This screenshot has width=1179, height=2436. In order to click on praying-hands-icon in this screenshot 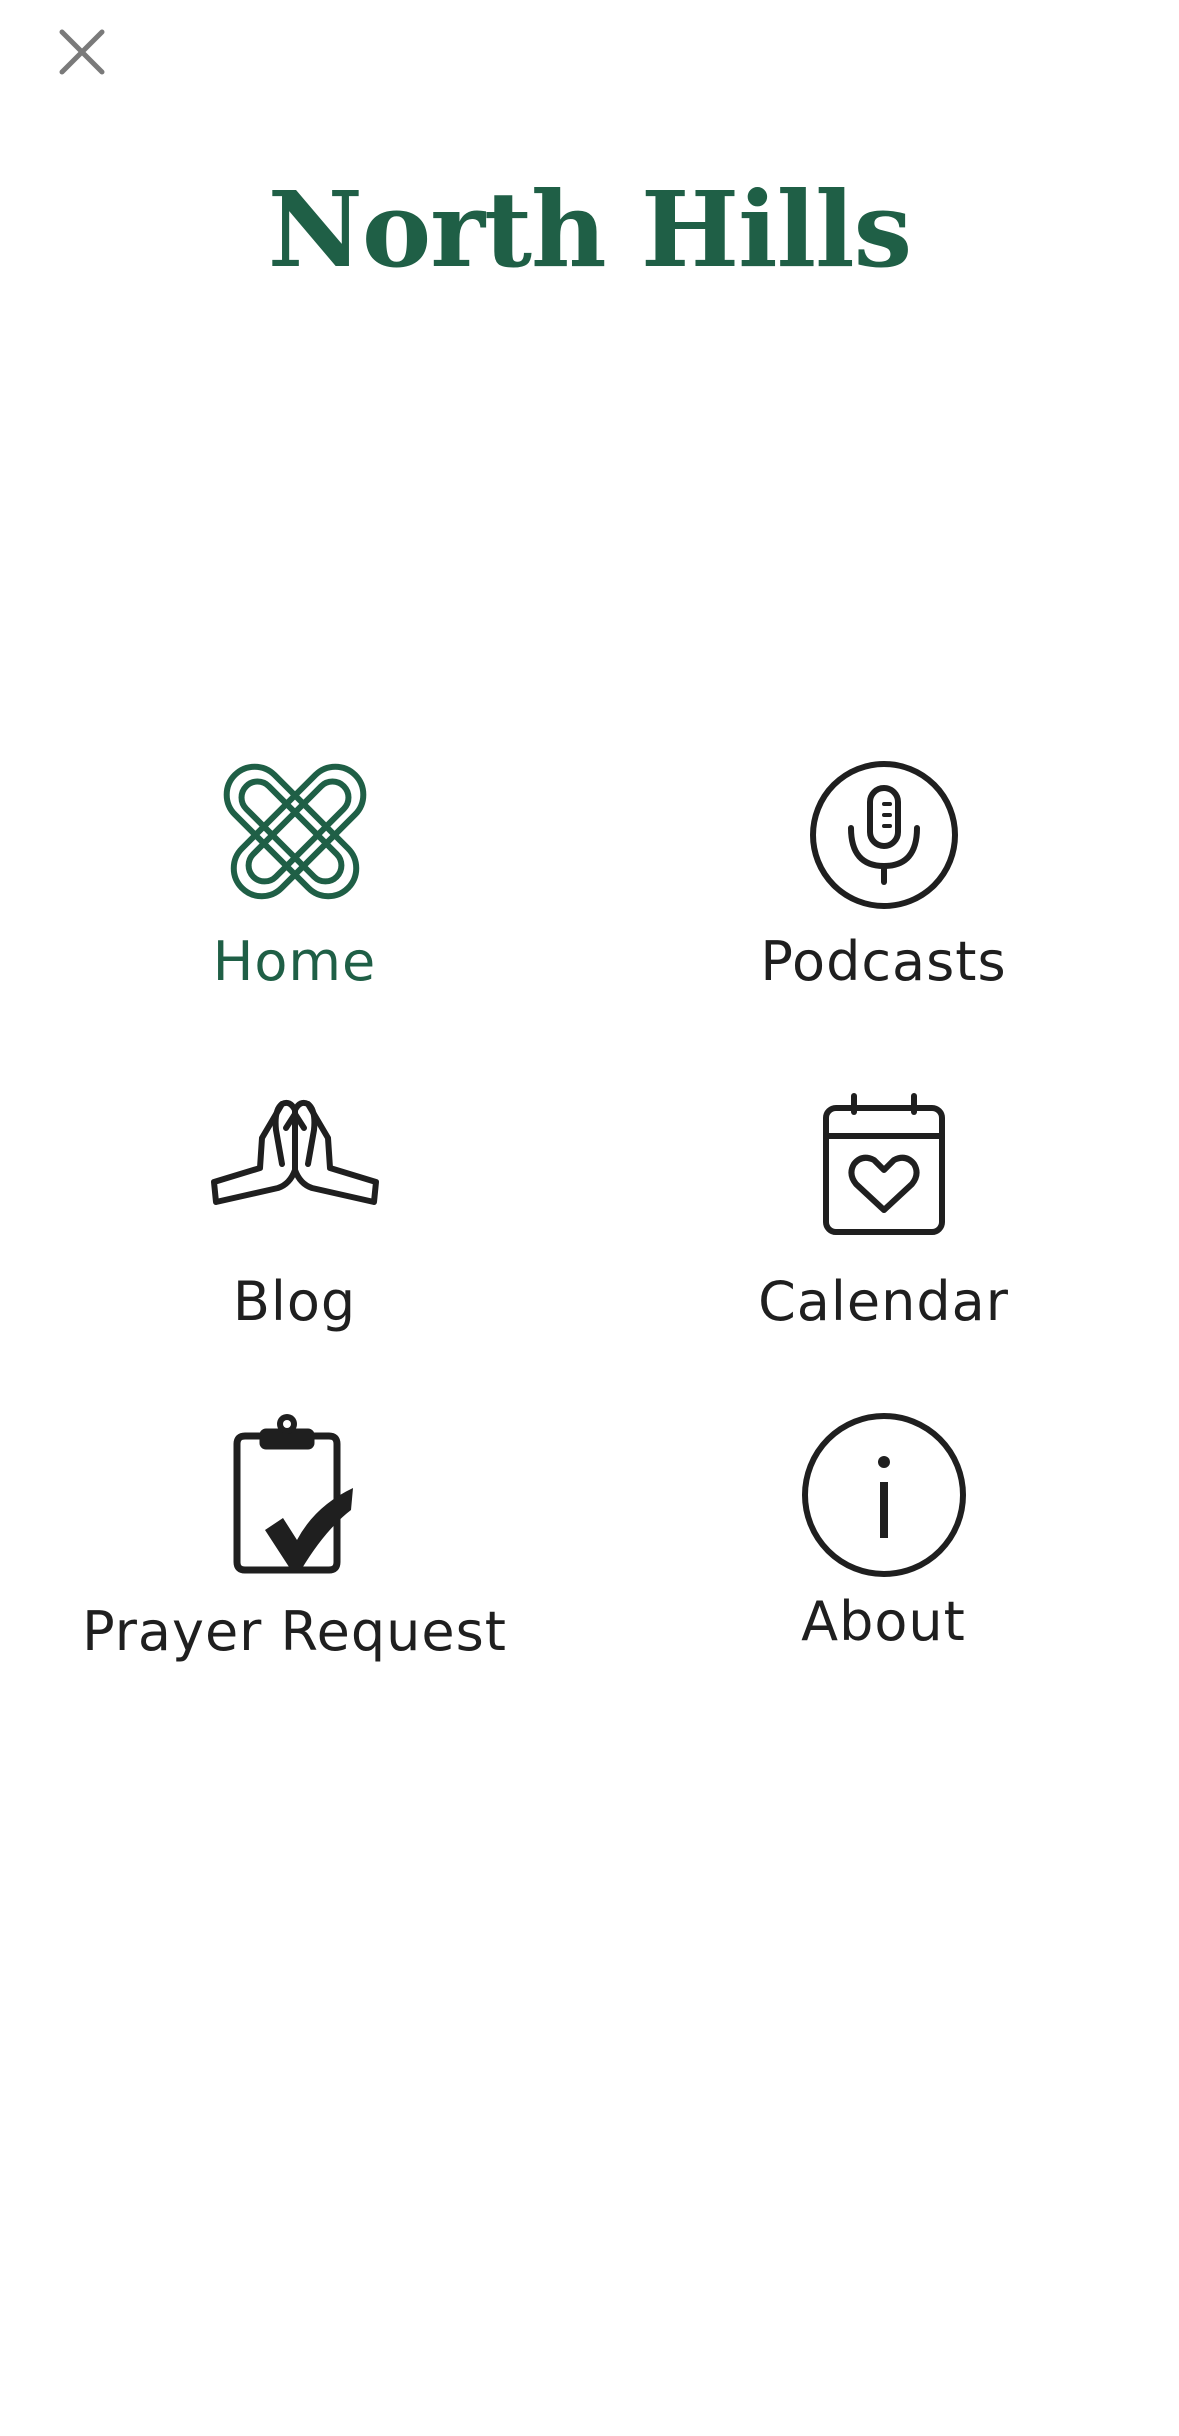, I will do `click(294, 1160)`.